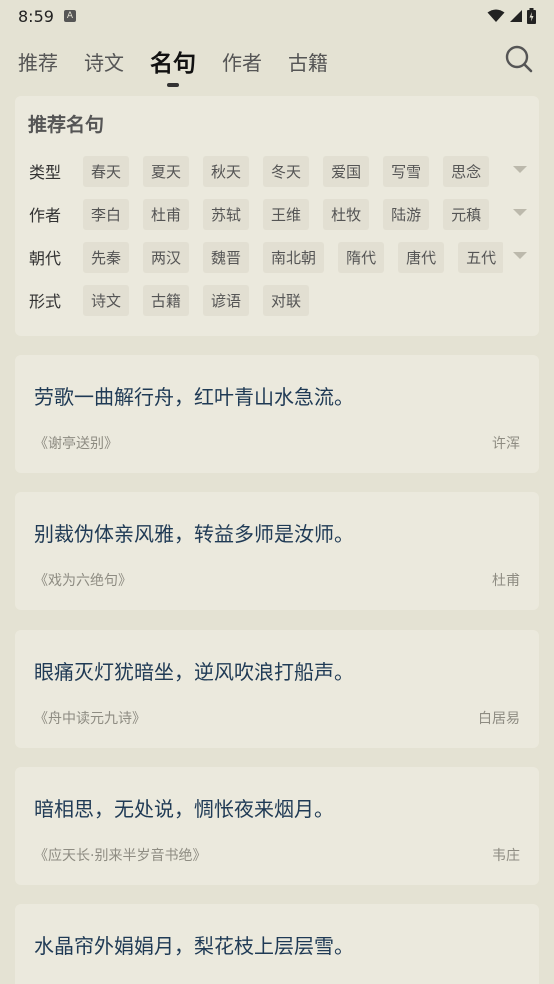 This screenshot has height=984, width=554. I want to click on quote-card: 水晶帘外娟娟月，梨花枝上层层雪。, so click(277, 944).